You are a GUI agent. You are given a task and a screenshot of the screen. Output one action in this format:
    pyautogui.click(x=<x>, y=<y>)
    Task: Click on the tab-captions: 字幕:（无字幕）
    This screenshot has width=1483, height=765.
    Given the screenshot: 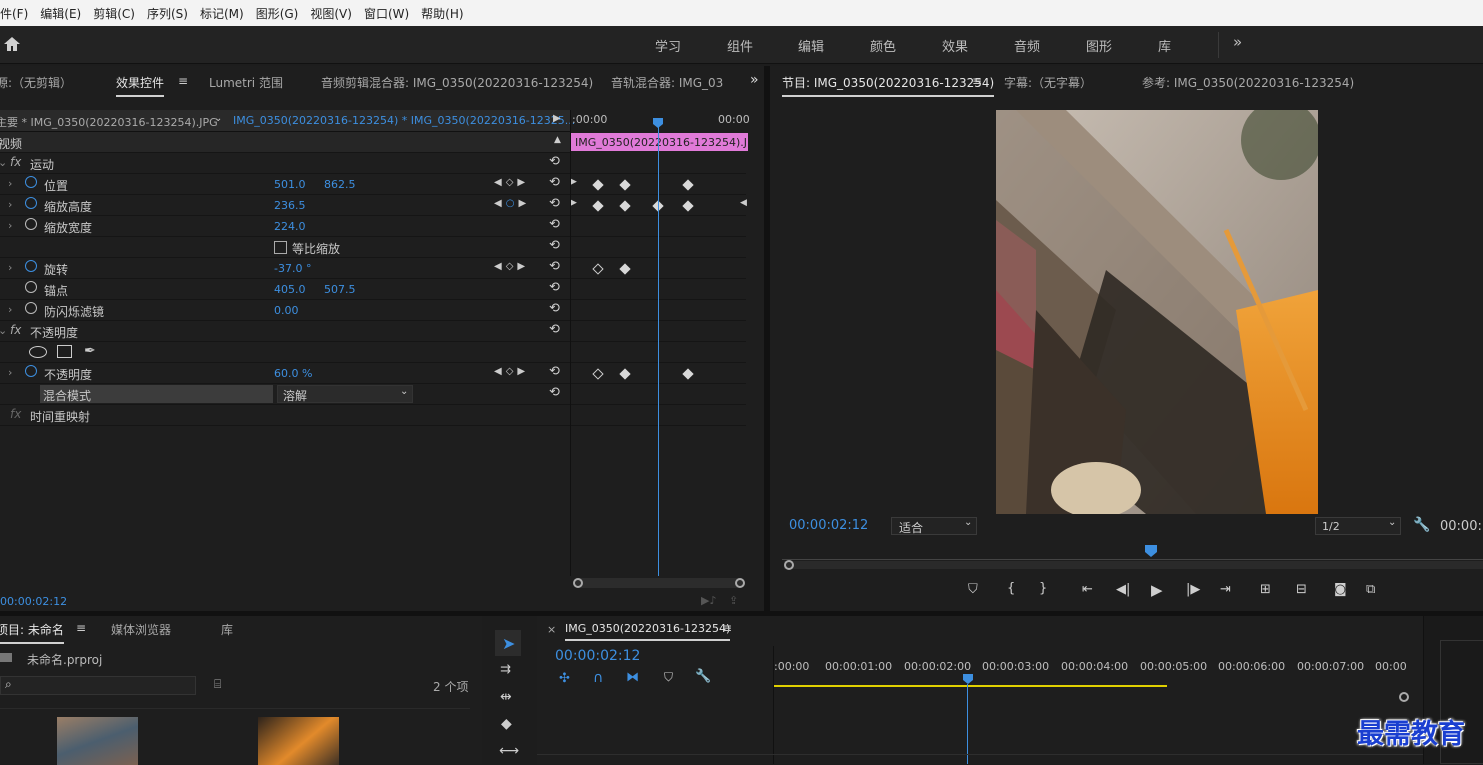 What is the action you would take?
    pyautogui.click(x=1048, y=82)
    